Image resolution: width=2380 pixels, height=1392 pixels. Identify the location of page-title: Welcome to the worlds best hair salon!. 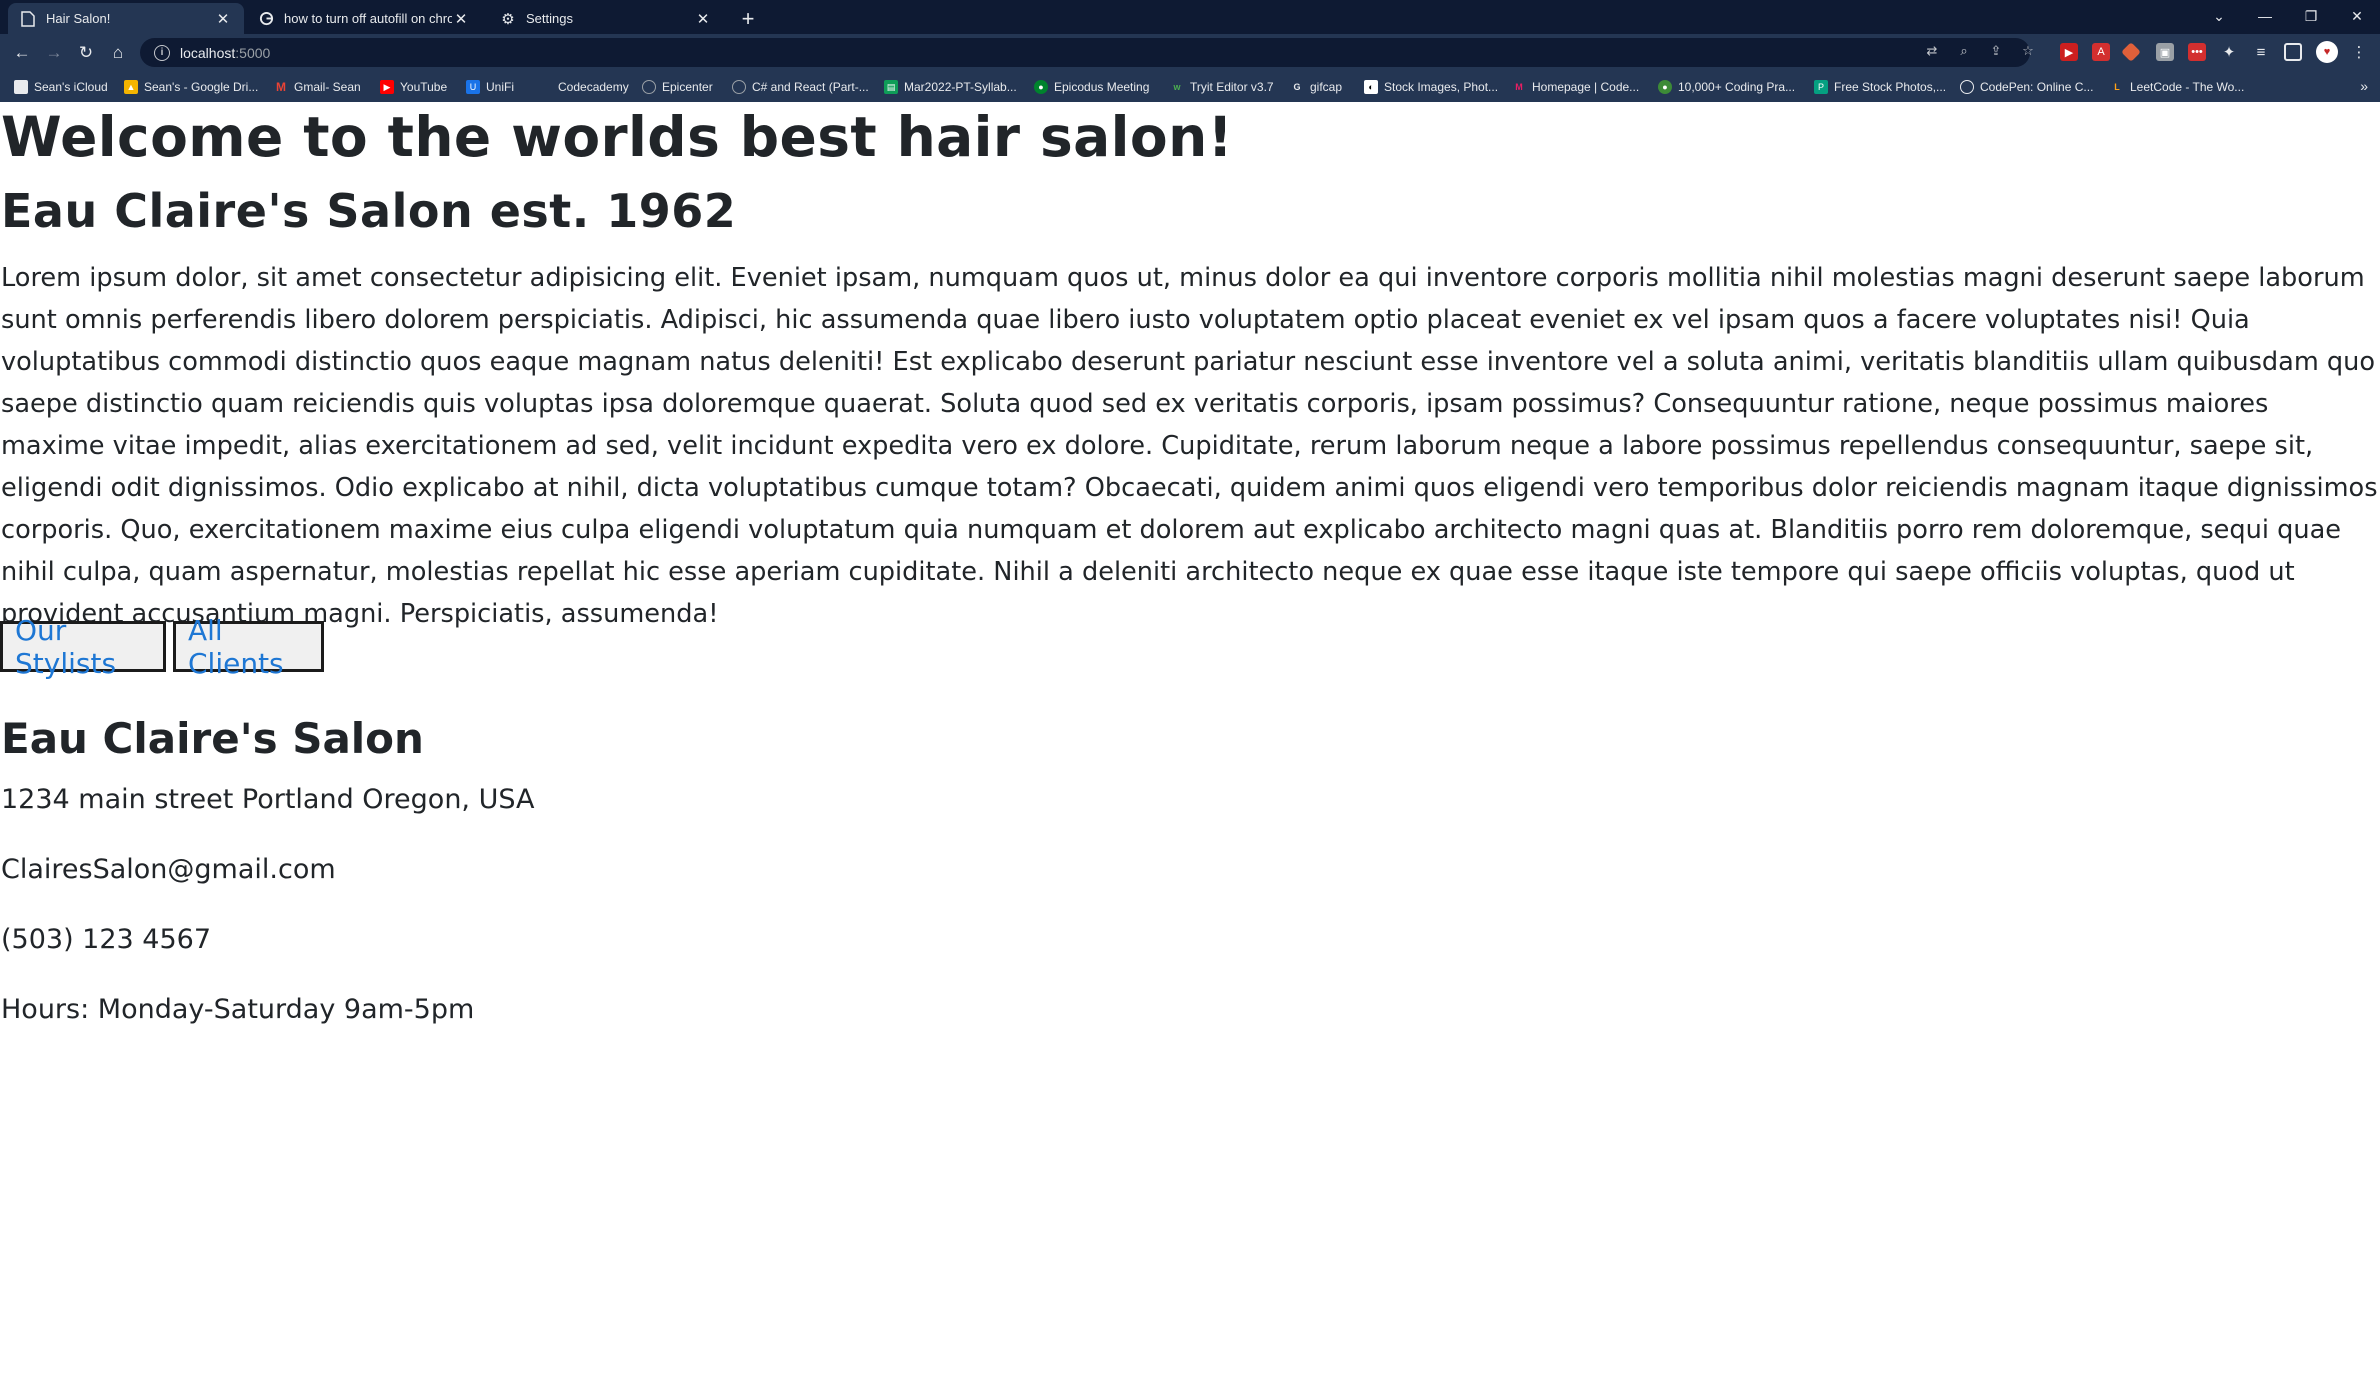
(617, 137).